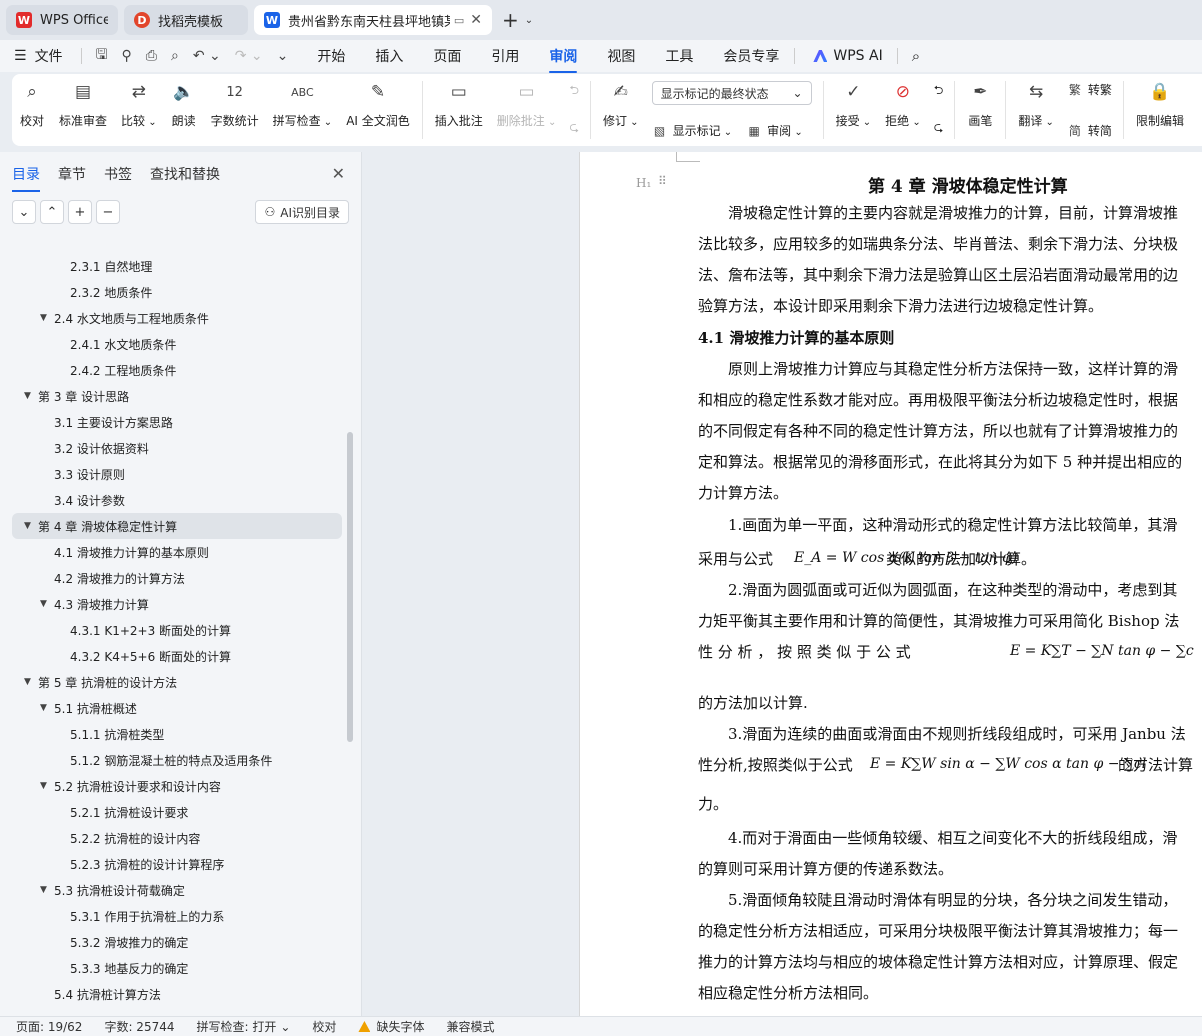 Image resolution: width=1202 pixels, height=1036 pixels. I want to click on tab-find-replace: 查找和替换, so click(185, 174).